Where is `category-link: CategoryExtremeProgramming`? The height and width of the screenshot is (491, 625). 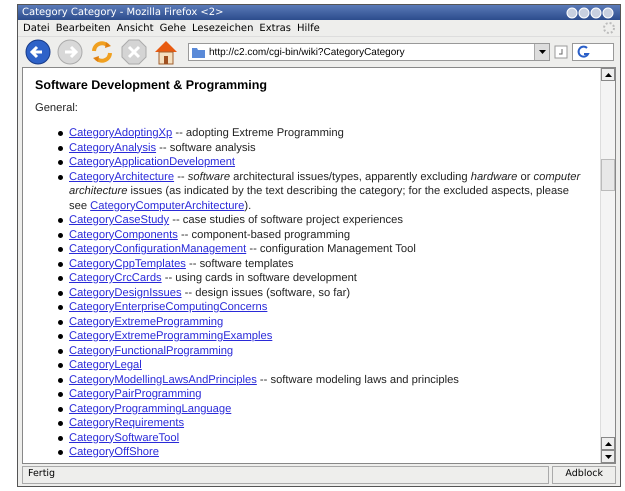 category-link: CategoryExtremeProgramming is located at coordinates (146, 322).